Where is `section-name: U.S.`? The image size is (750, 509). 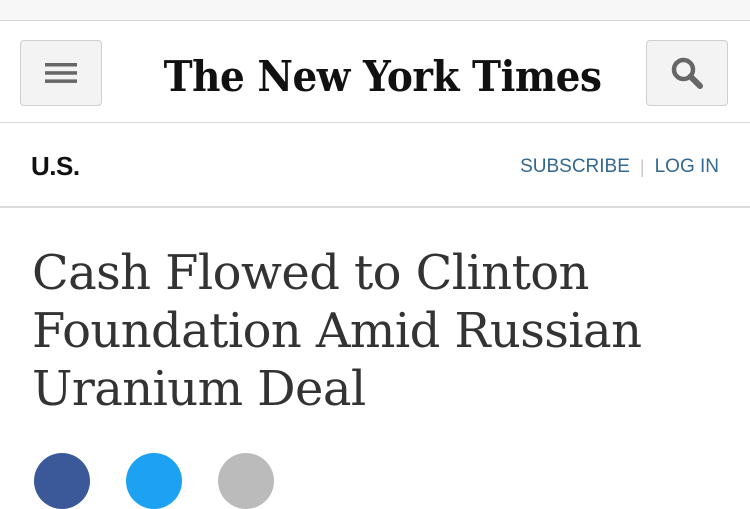 section-name: U.S. is located at coordinates (55, 166).